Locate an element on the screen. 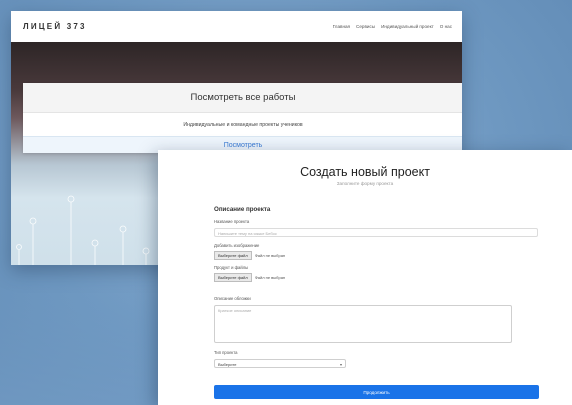  brand-logo: ЛИЦЕЙ 373 is located at coordinates (55, 26).